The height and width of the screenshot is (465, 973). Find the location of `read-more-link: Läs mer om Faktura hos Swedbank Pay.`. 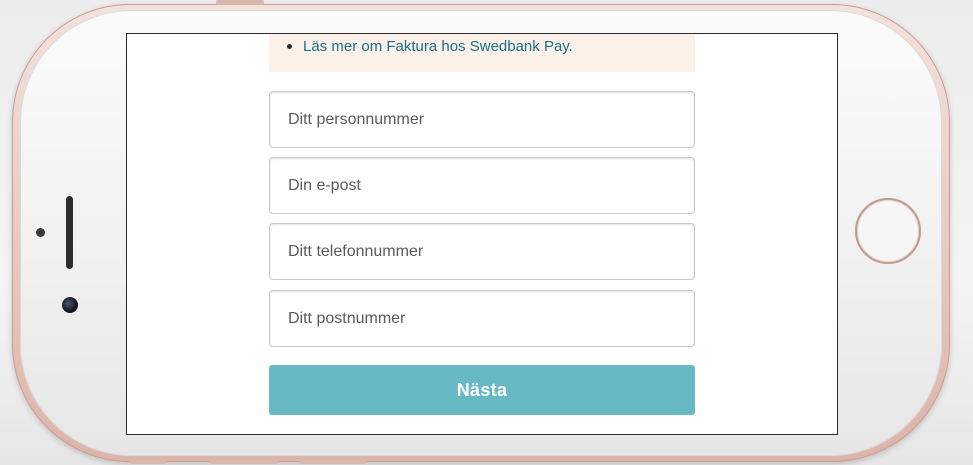

read-more-link: Läs mer om Faktura hos Swedbank Pay. is located at coordinates (438, 46).